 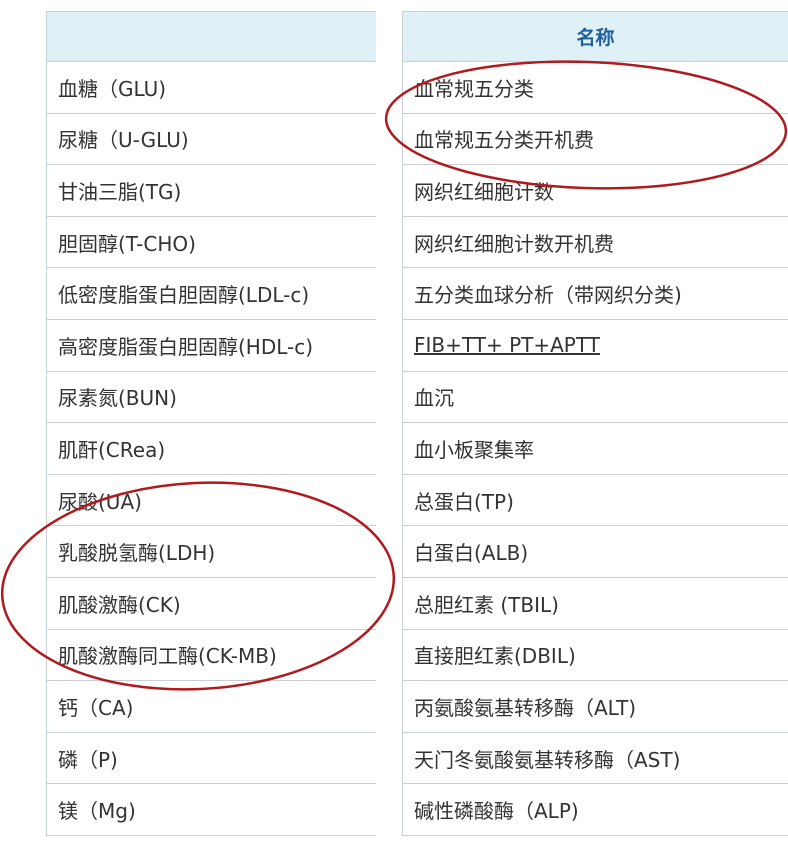 What do you see at coordinates (198, 586) in the screenshot?
I see `annotation-oval-left` at bounding box center [198, 586].